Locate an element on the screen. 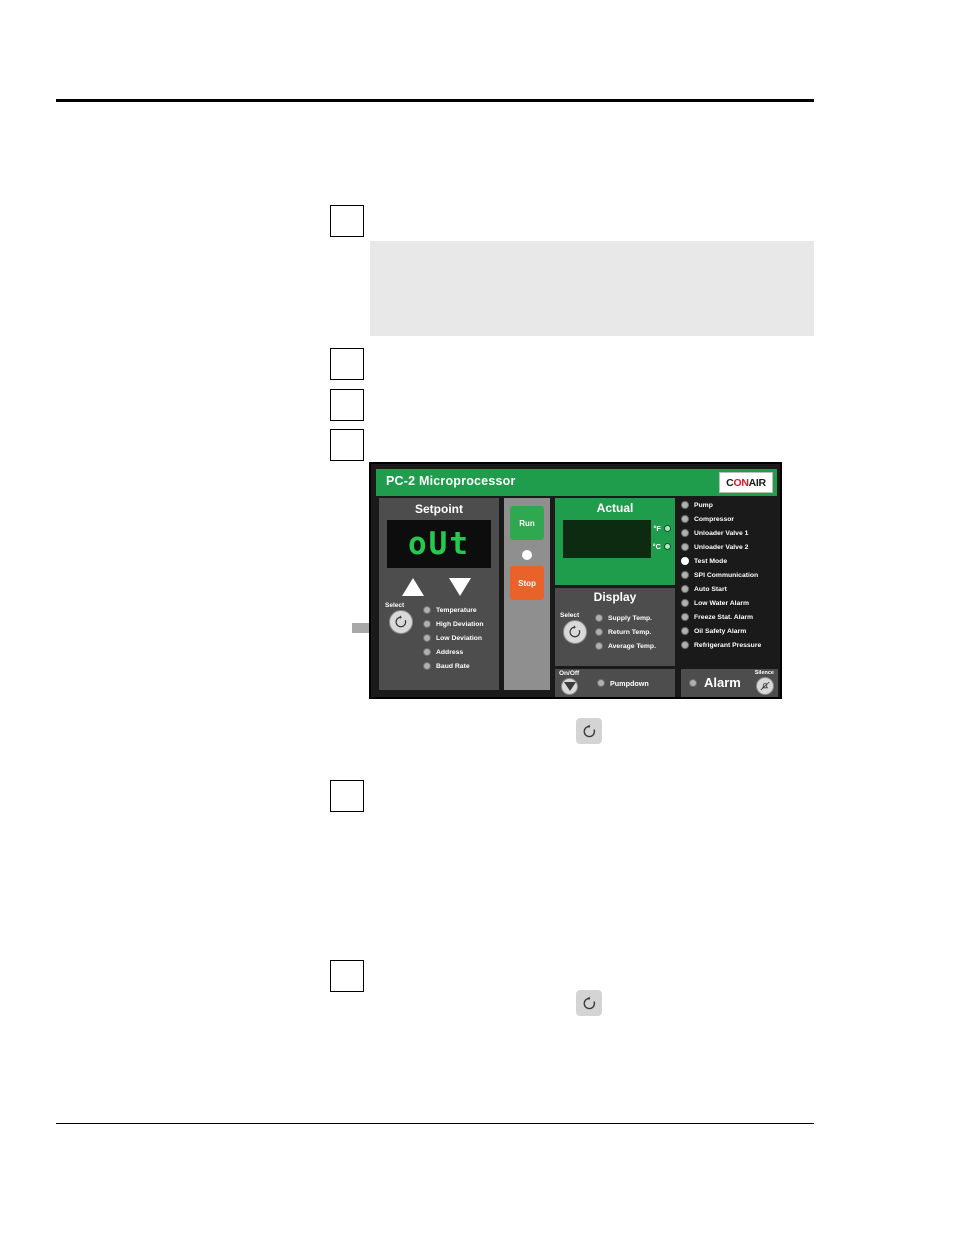 This screenshot has height=1235, width=954. setpoint-led-address is located at coordinates (427, 652).